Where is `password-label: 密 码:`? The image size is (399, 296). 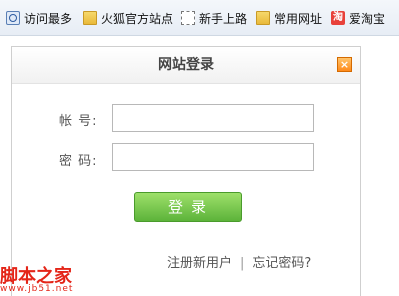 password-label: 密 码: is located at coordinates (78, 161).